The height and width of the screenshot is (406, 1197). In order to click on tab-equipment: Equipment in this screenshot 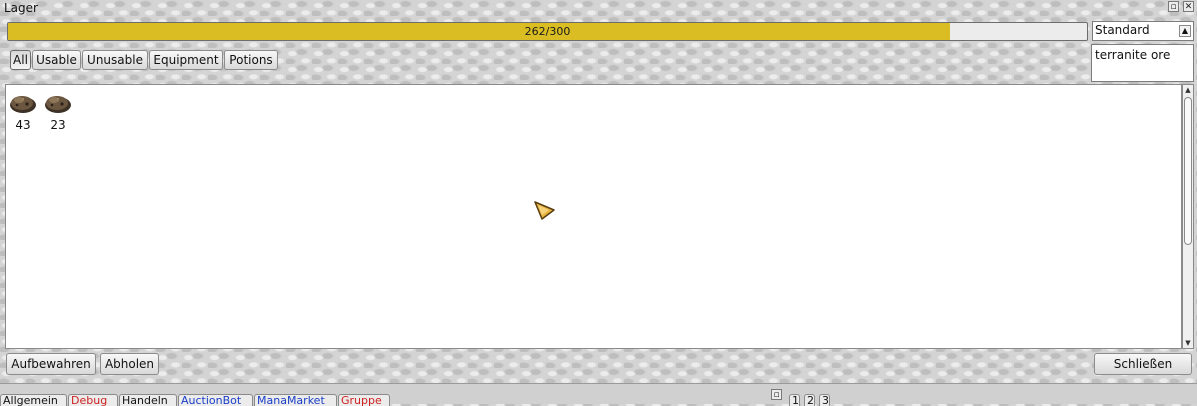, I will do `click(186, 60)`.